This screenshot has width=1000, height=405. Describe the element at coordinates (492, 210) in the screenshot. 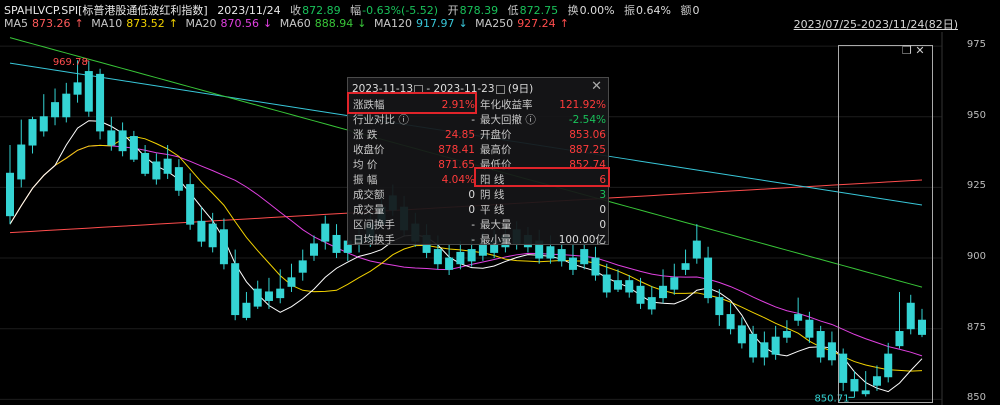

I see `stat-label: 平 线` at that location.